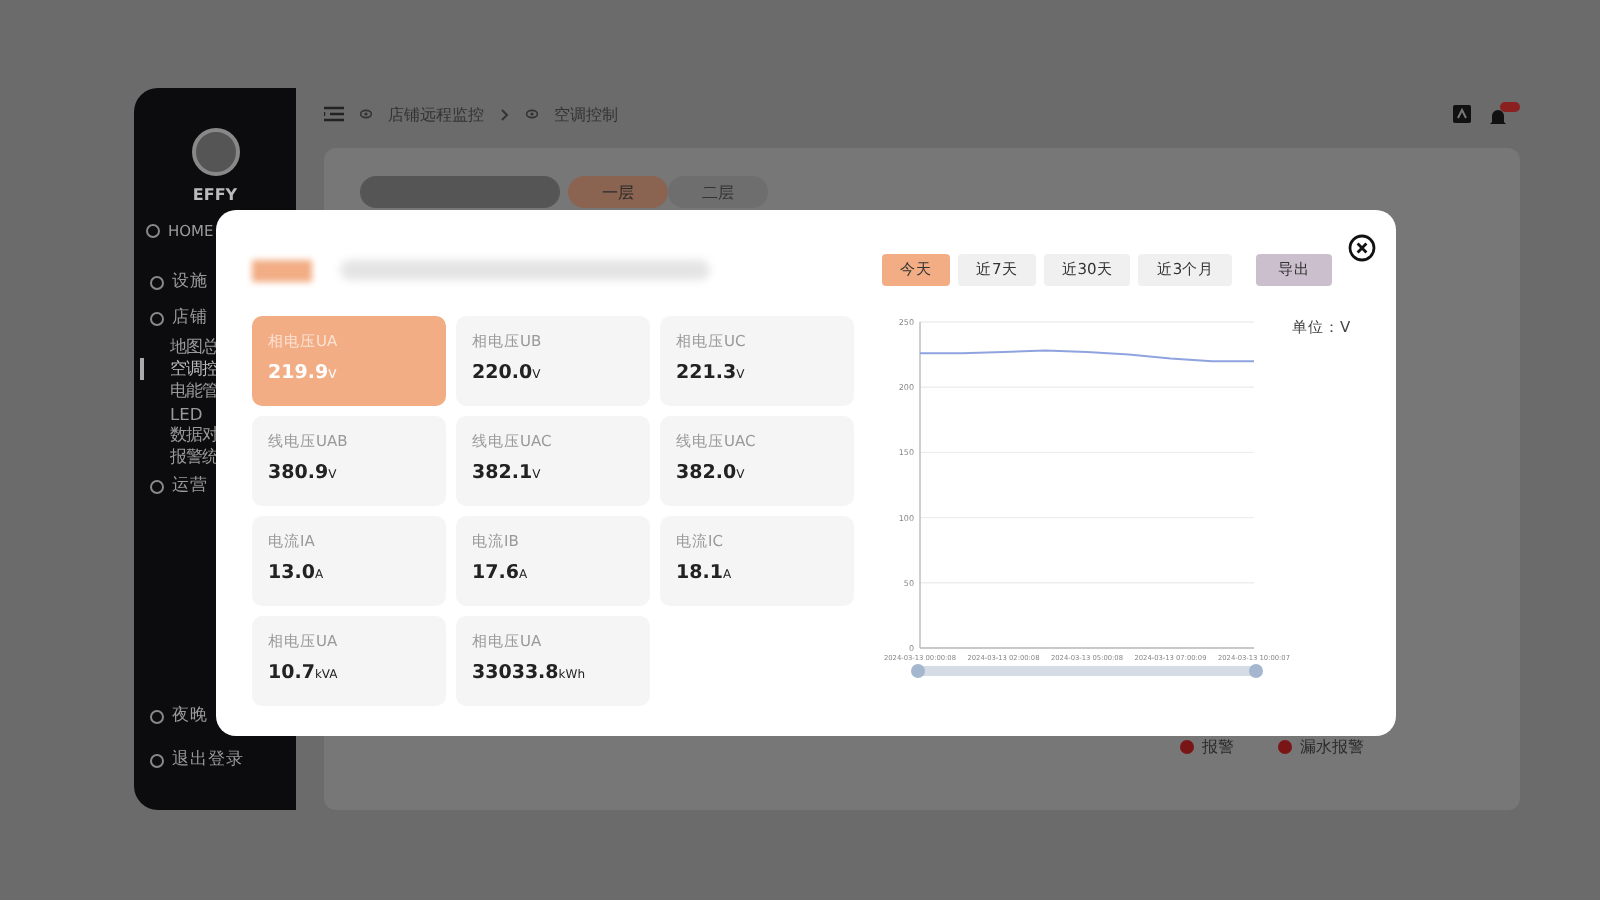 The image size is (1600, 900). Describe the element at coordinates (215, 760) in the screenshot. I see `sidebar-item: 退出登录` at that location.